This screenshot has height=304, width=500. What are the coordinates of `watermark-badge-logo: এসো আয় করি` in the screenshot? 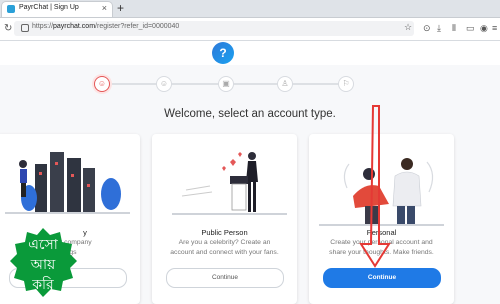 It's located at (43, 262).